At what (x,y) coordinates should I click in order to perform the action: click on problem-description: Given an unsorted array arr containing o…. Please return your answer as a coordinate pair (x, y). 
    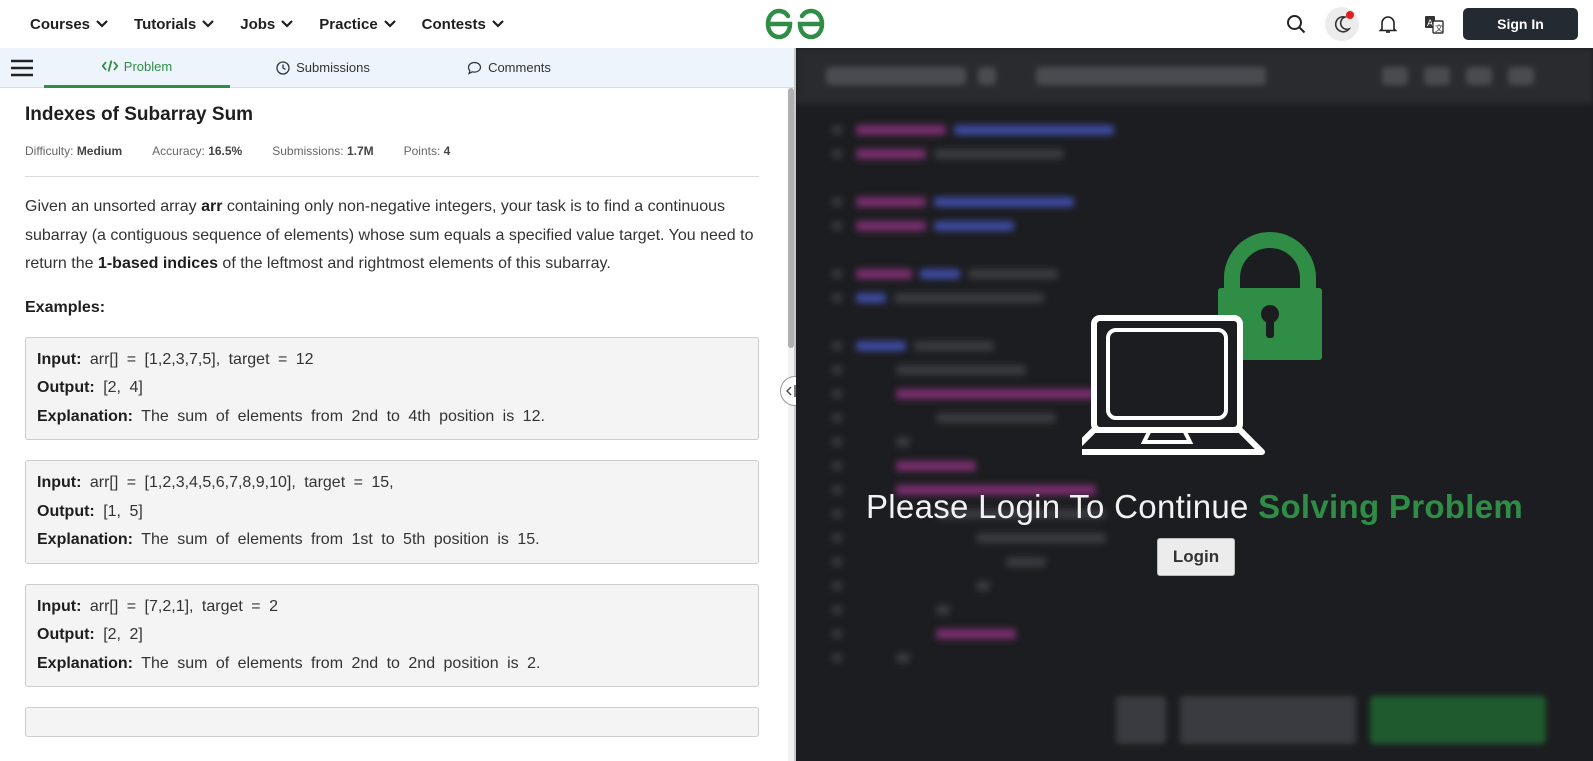
    Looking at the image, I should click on (392, 236).